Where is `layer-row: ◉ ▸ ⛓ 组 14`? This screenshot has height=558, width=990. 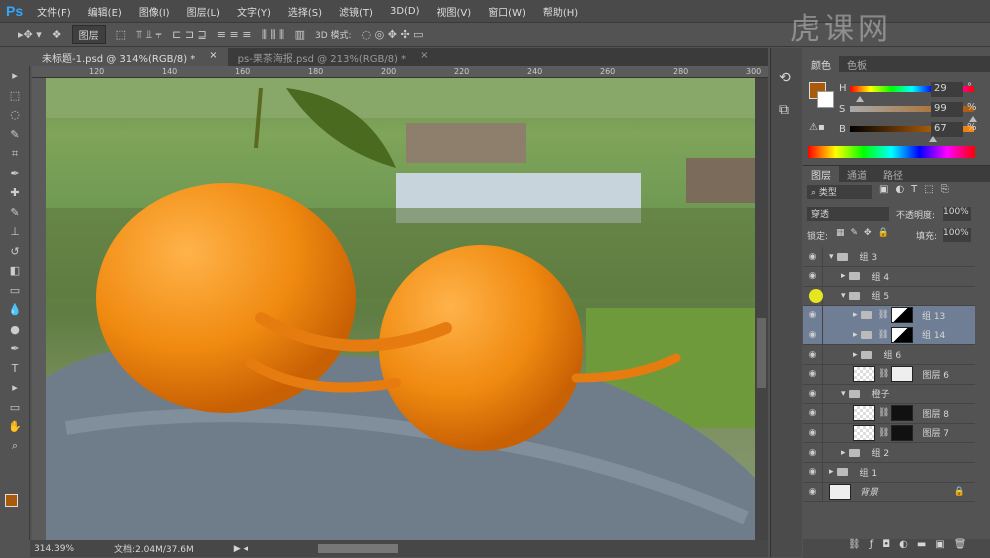
layer-row: ◉ ▸ ⛓ 组 14 is located at coordinates (889, 335).